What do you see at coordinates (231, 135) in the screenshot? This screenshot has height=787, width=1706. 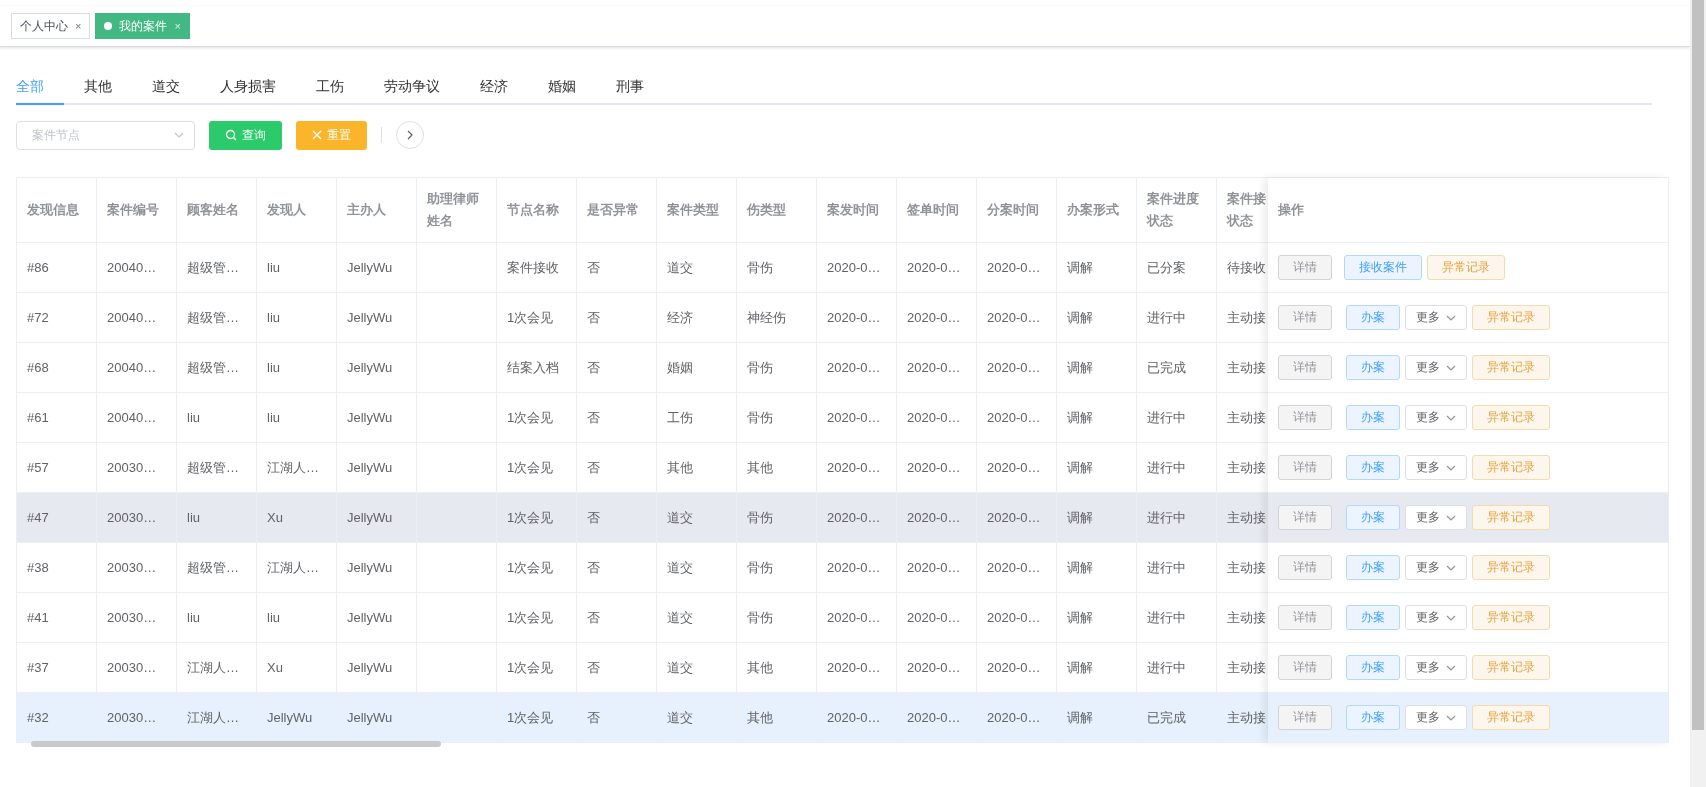 I see `search-icon` at bounding box center [231, 135].